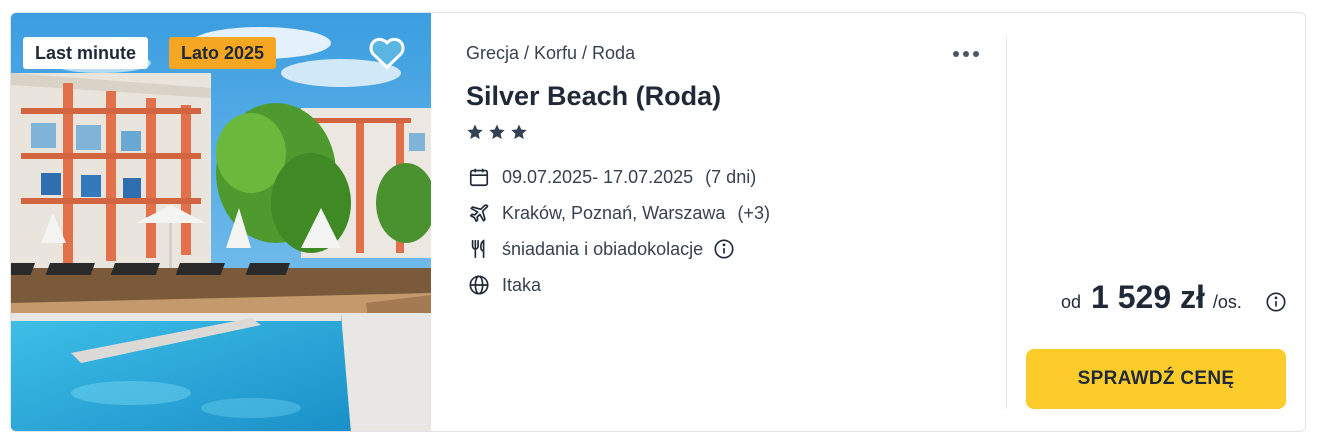 This screenshot has width=1317, height=441. Describe the element at coordinates (1227, 302) in the screenshot. I see `price-suffix: /os.` at that location.